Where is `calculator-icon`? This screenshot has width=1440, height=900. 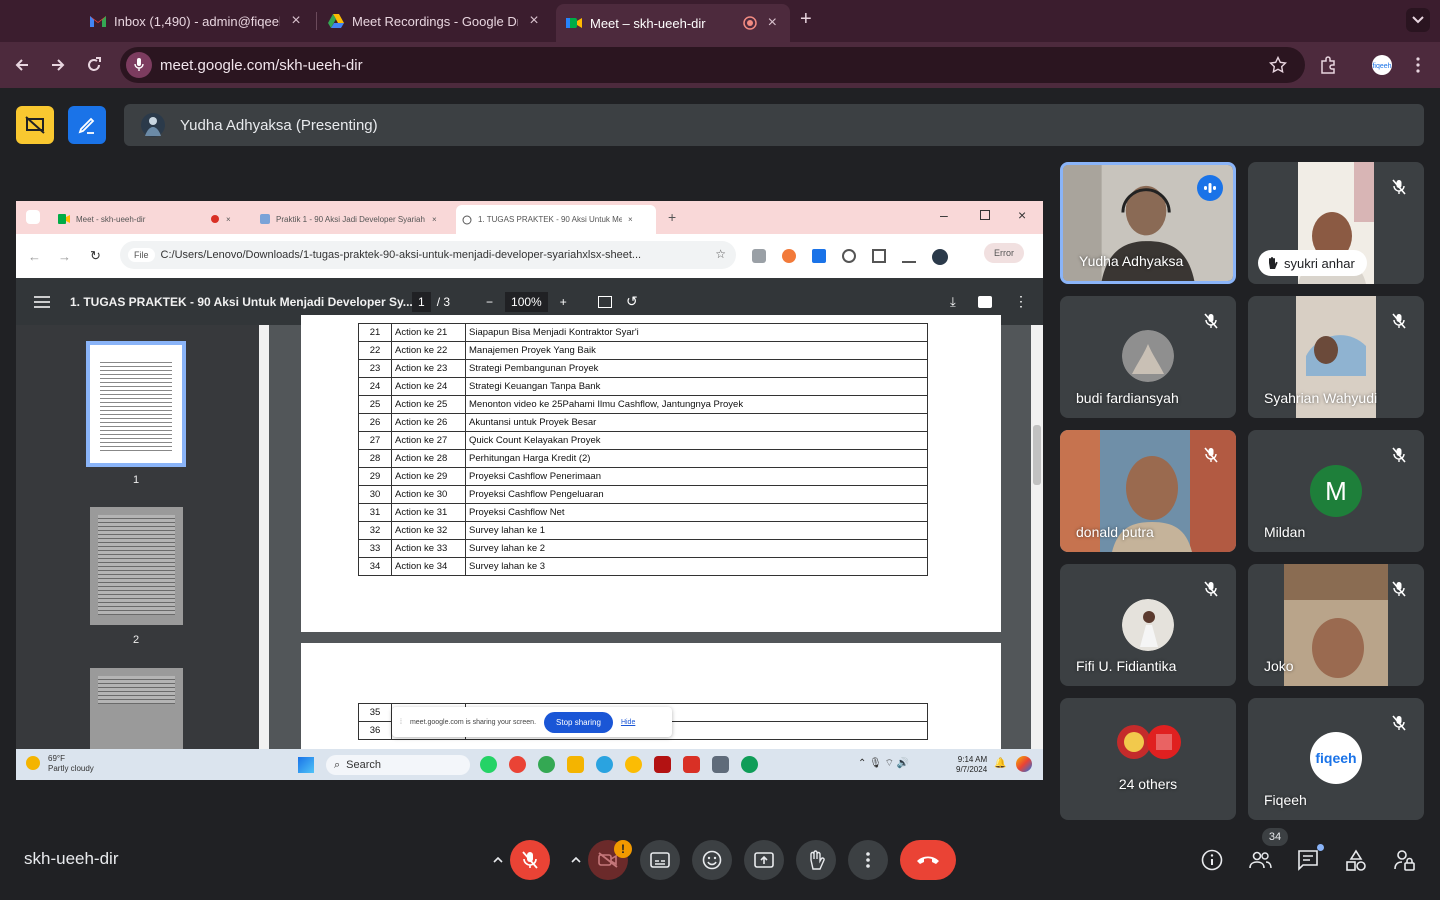
calculator-icon is located at coordinates (720, 764).